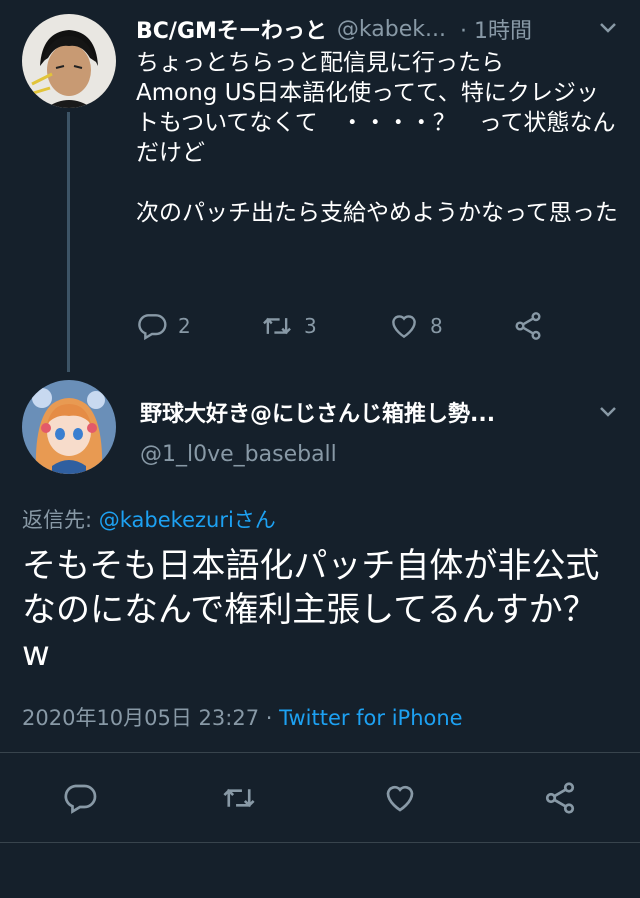  What do you see at coordinates (608, 28) in the screenshot?
I see `parent-more-icon` at bounding box center [608, 28].